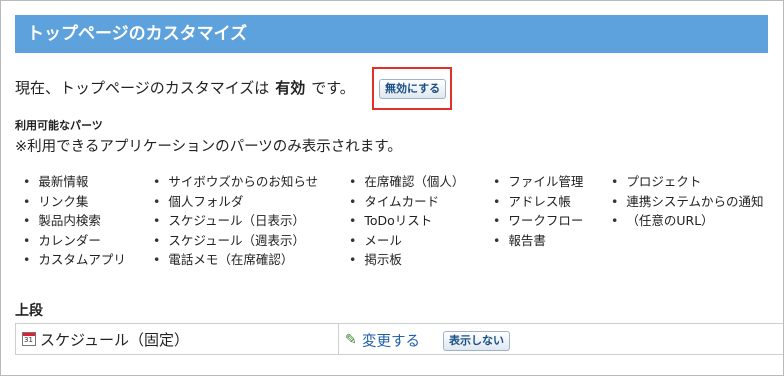 The height and width of the screenshot is (376, 784). What do you see at coordinates (74, 260) in the screenshot?
I see `list-item: カスタムアプリ` at bounding box center [74, 260].